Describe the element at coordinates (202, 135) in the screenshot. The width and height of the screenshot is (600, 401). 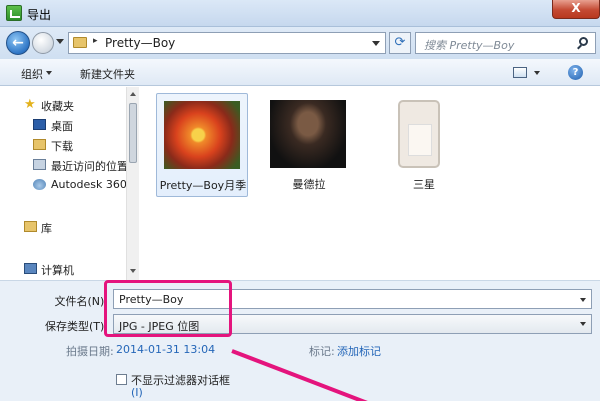
I see `rose-thumbnail` at that location.